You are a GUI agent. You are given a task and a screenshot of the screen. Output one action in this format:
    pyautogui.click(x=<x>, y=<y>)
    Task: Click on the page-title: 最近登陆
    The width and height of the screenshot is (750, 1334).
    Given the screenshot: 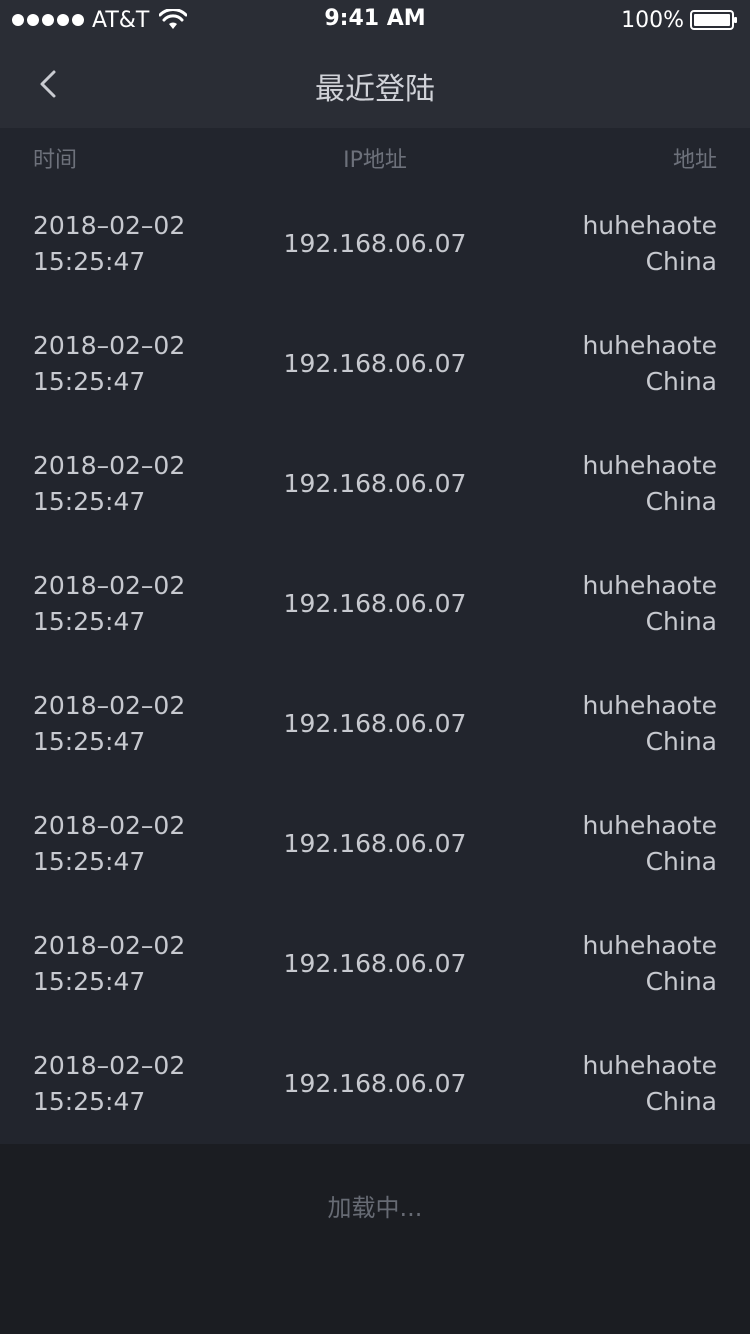 What is the action you would take?
    pyautogui.click(x=375, y=89)
    